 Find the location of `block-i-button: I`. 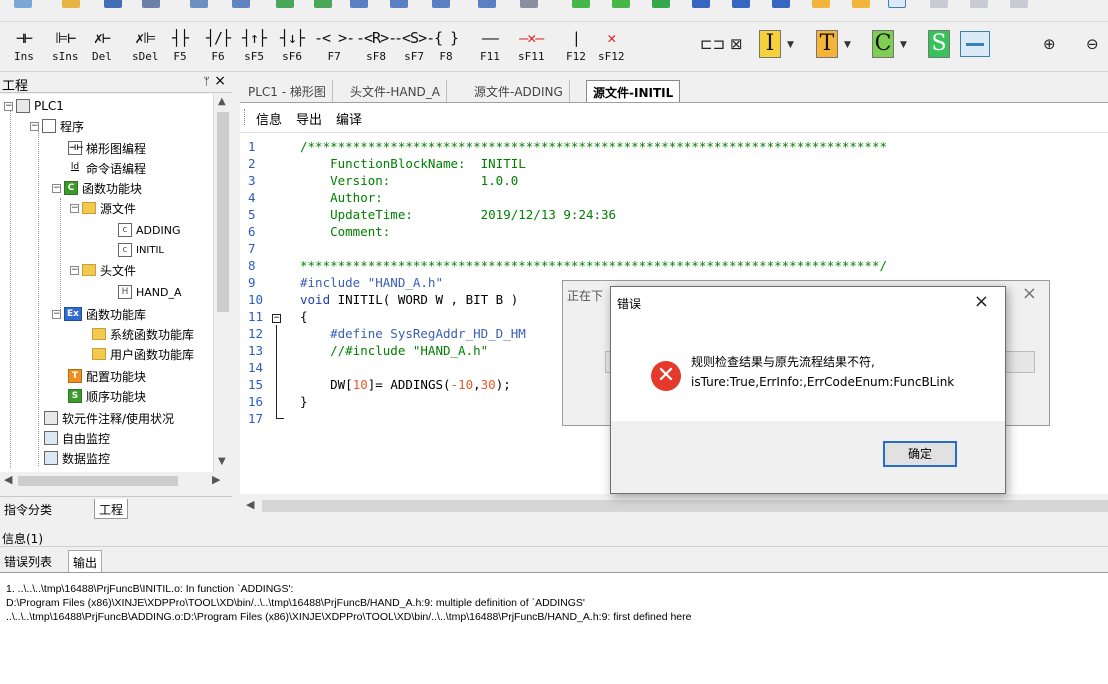

block-i-button: I is located at coordinates (770, 44).